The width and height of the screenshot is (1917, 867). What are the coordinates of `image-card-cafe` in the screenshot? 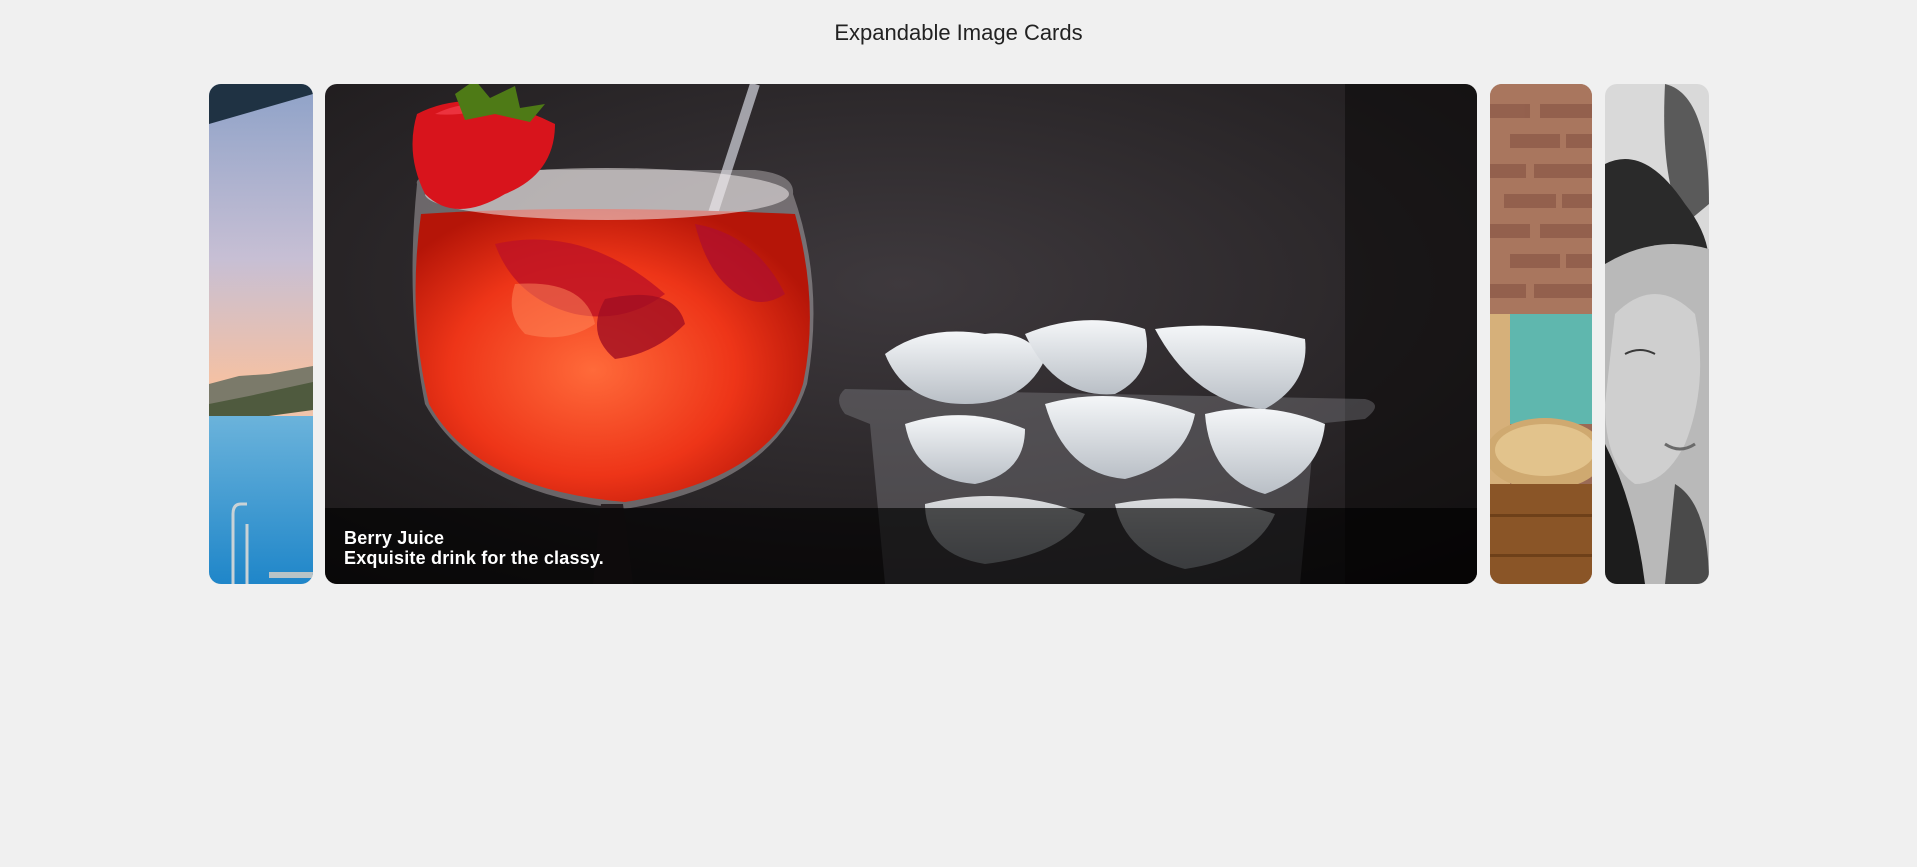 It's located at (1541, 334).